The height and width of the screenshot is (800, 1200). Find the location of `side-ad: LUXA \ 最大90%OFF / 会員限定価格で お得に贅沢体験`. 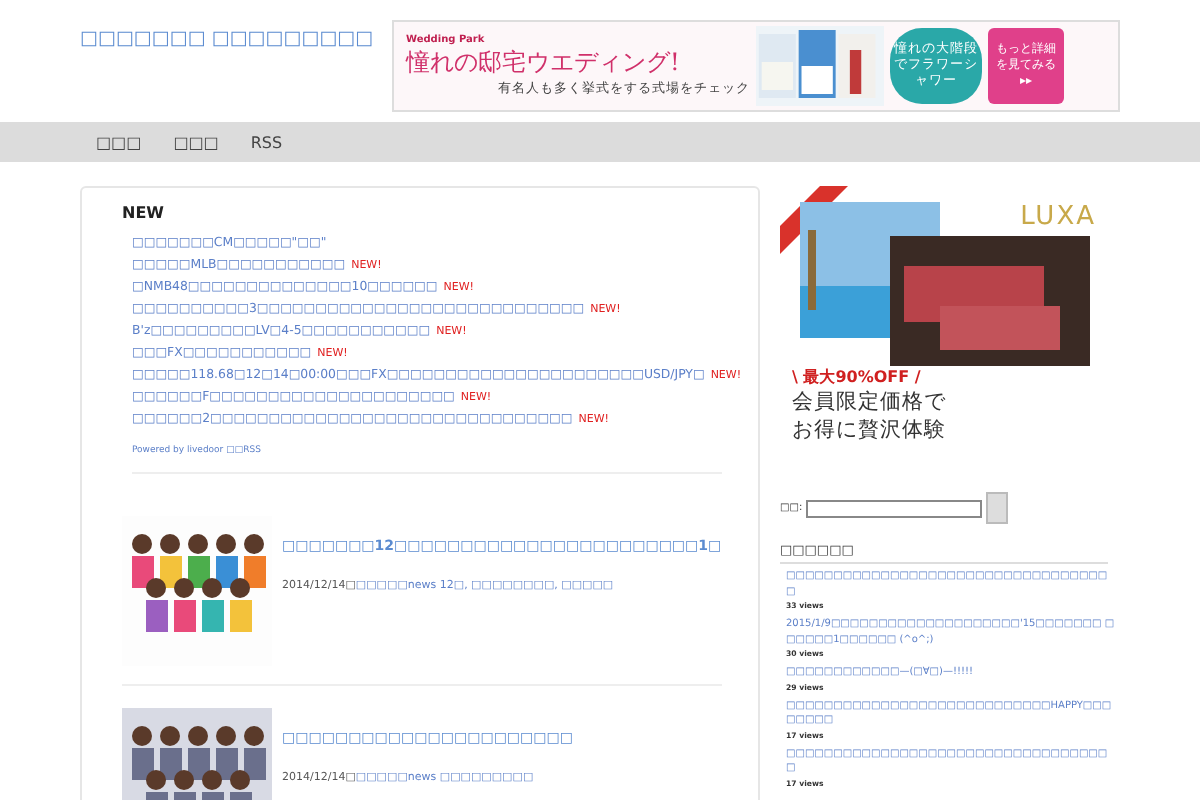

side-ad: LUXA \ 最大90%OFF / 会員限定価格で お得に贅沢体験 is located at coordinates (948, 324).